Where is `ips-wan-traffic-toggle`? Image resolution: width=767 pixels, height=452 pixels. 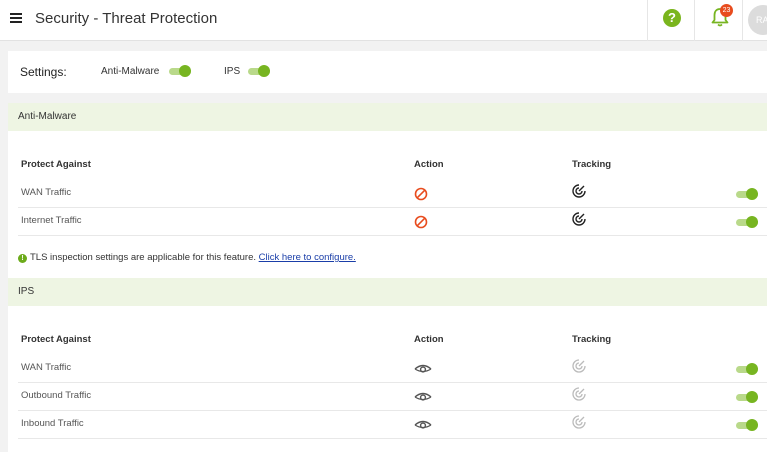 ips-wan-traffic-toggle is located at coordinates (747, 369).